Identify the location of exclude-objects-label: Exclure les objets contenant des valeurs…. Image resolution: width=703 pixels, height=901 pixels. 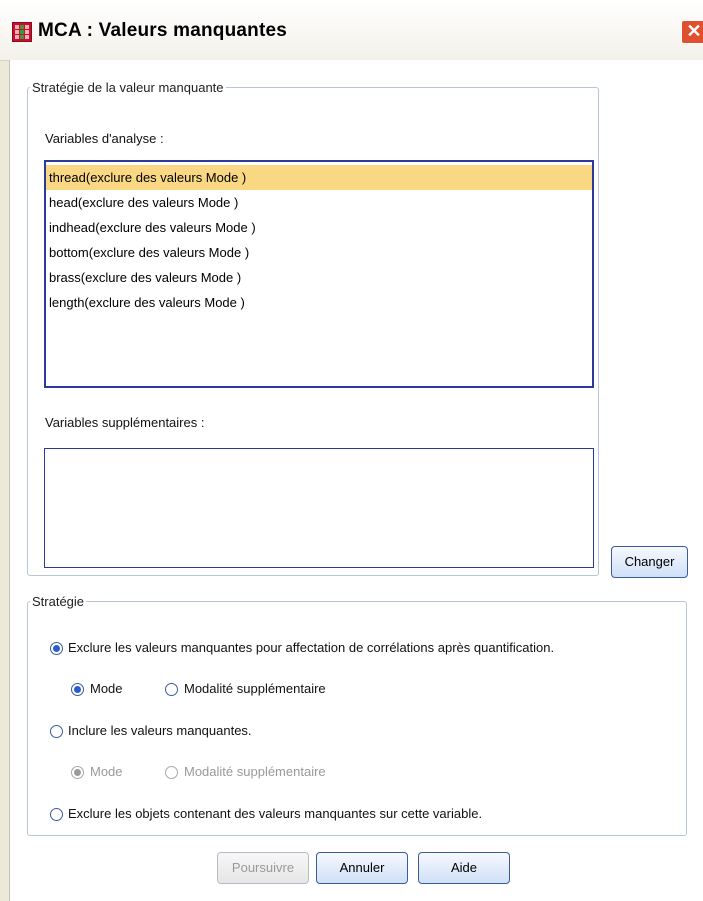
(275, 813).